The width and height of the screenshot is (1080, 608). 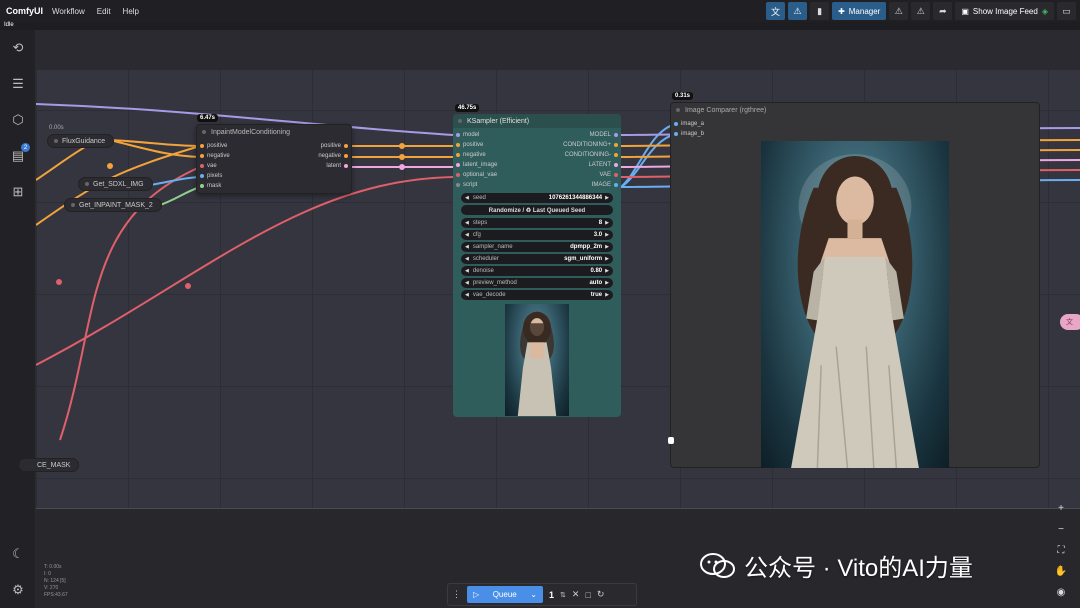 What do you see at coordinates (333, 156) in the screenshot?
I see `inpaint-output-negative: negative` at bounding box center [333, 156].